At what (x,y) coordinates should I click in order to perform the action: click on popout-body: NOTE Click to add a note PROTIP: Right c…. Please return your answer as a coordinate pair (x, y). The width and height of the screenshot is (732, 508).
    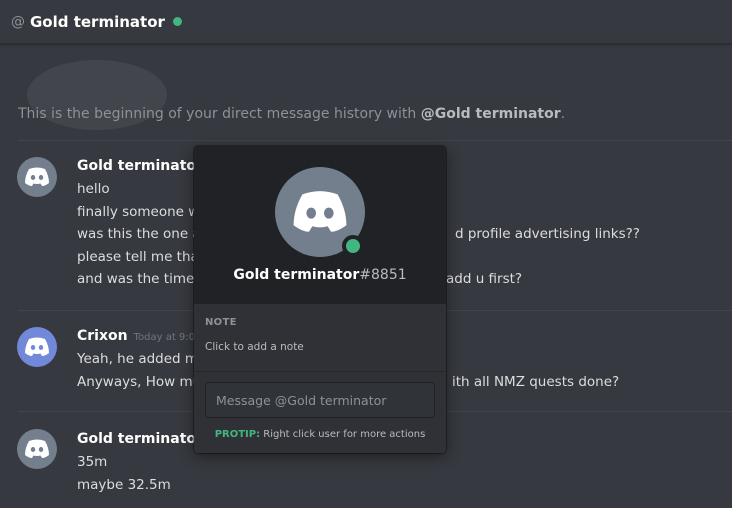
    Looking at the image, I should click on (320, 378).